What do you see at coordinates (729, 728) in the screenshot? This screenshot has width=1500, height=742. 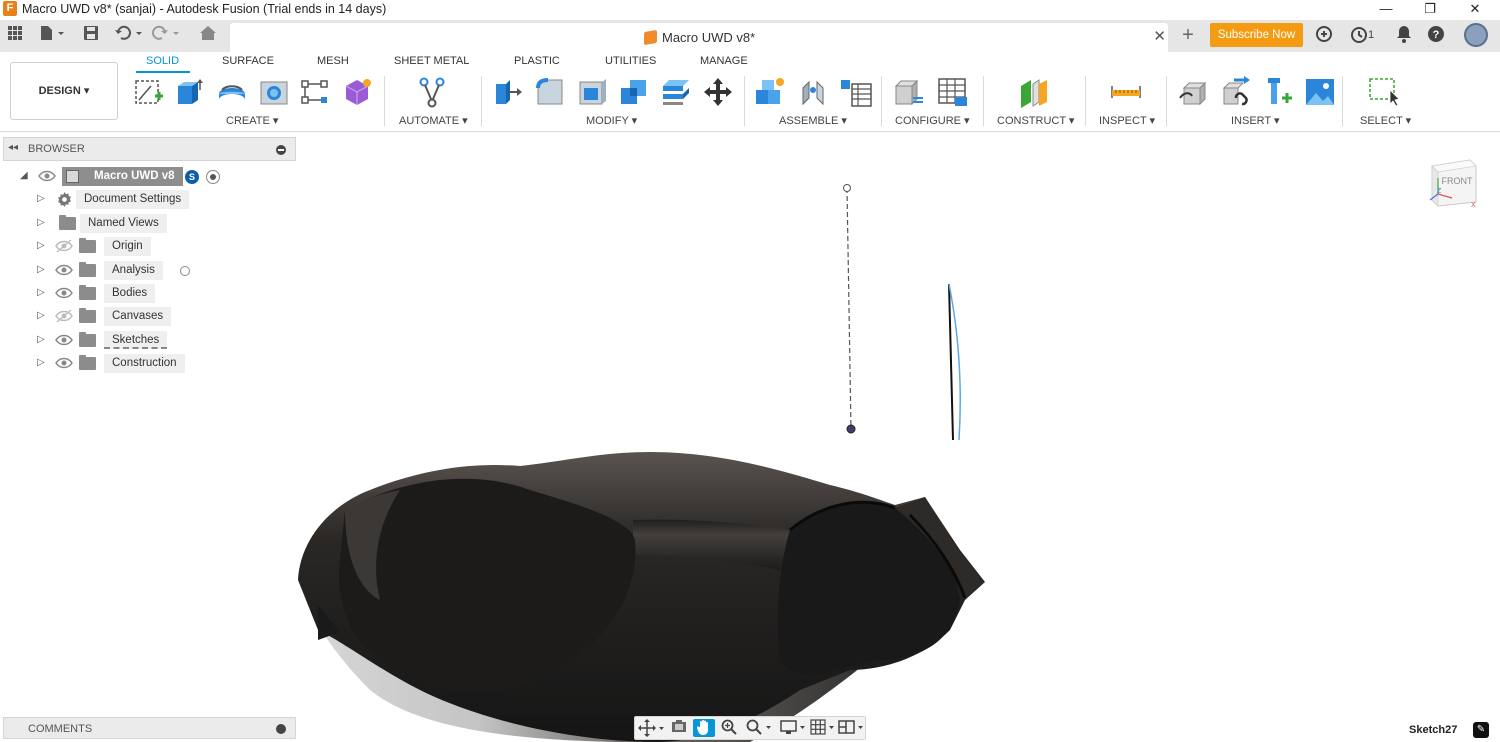 I see `zoom-icon` at bounding box center [729, 728].